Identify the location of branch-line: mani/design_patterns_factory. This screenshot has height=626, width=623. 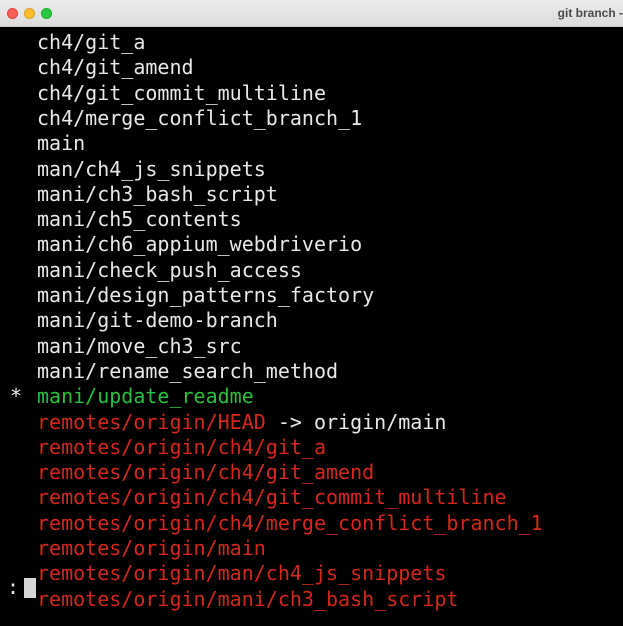
(311, 295).